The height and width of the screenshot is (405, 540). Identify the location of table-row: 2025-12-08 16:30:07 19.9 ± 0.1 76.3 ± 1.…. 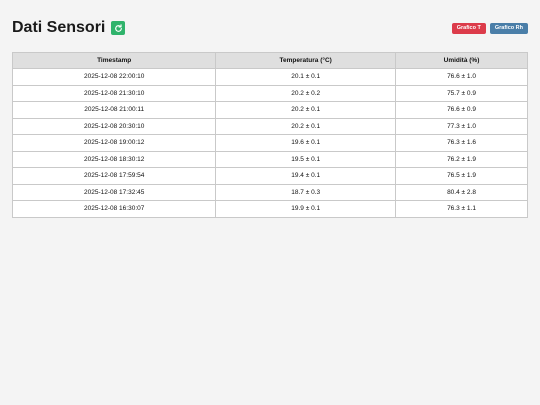
(269, 209).